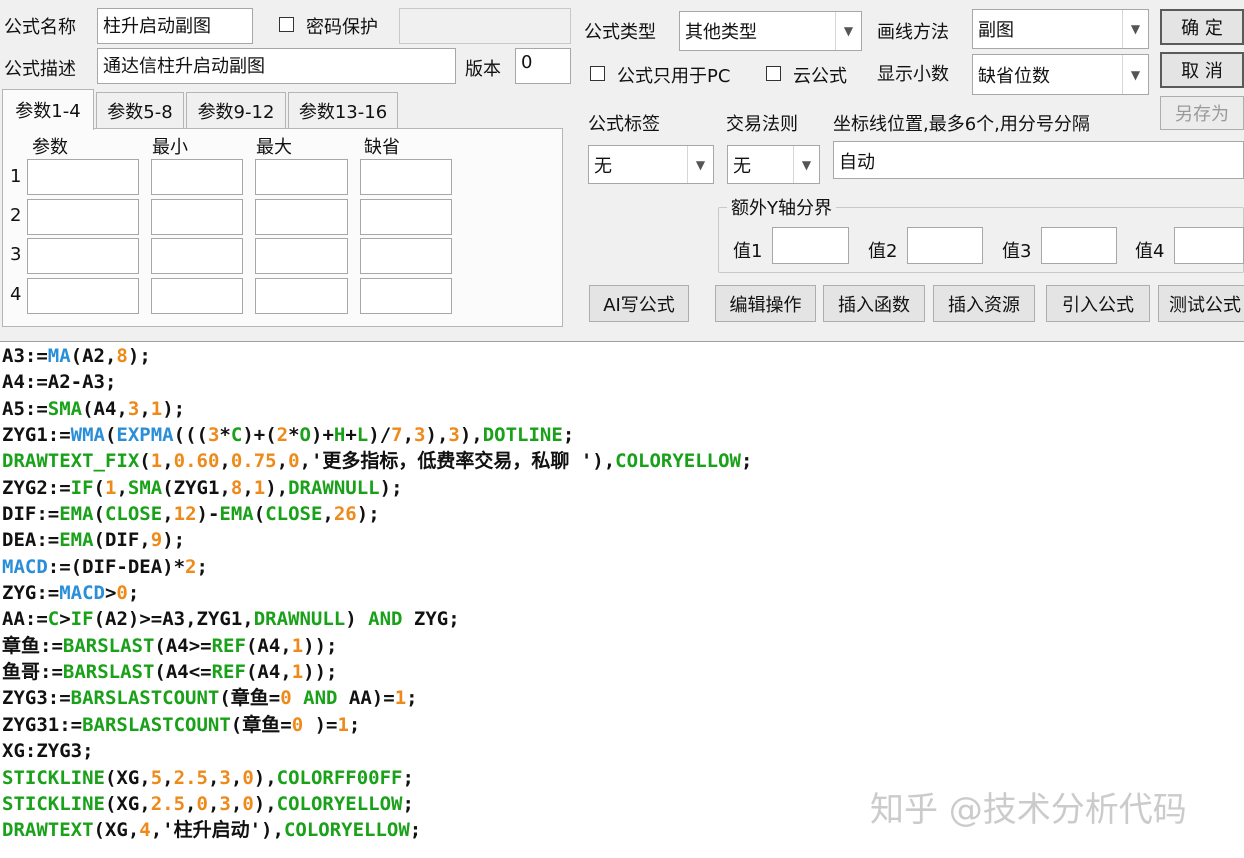 The width and height of the screenshot is (1244, 858). I want to click on code-line: ZYG2:=IF(1,SMA(ZYG1,8,1),DRAWNULL);, so click(622, 488).